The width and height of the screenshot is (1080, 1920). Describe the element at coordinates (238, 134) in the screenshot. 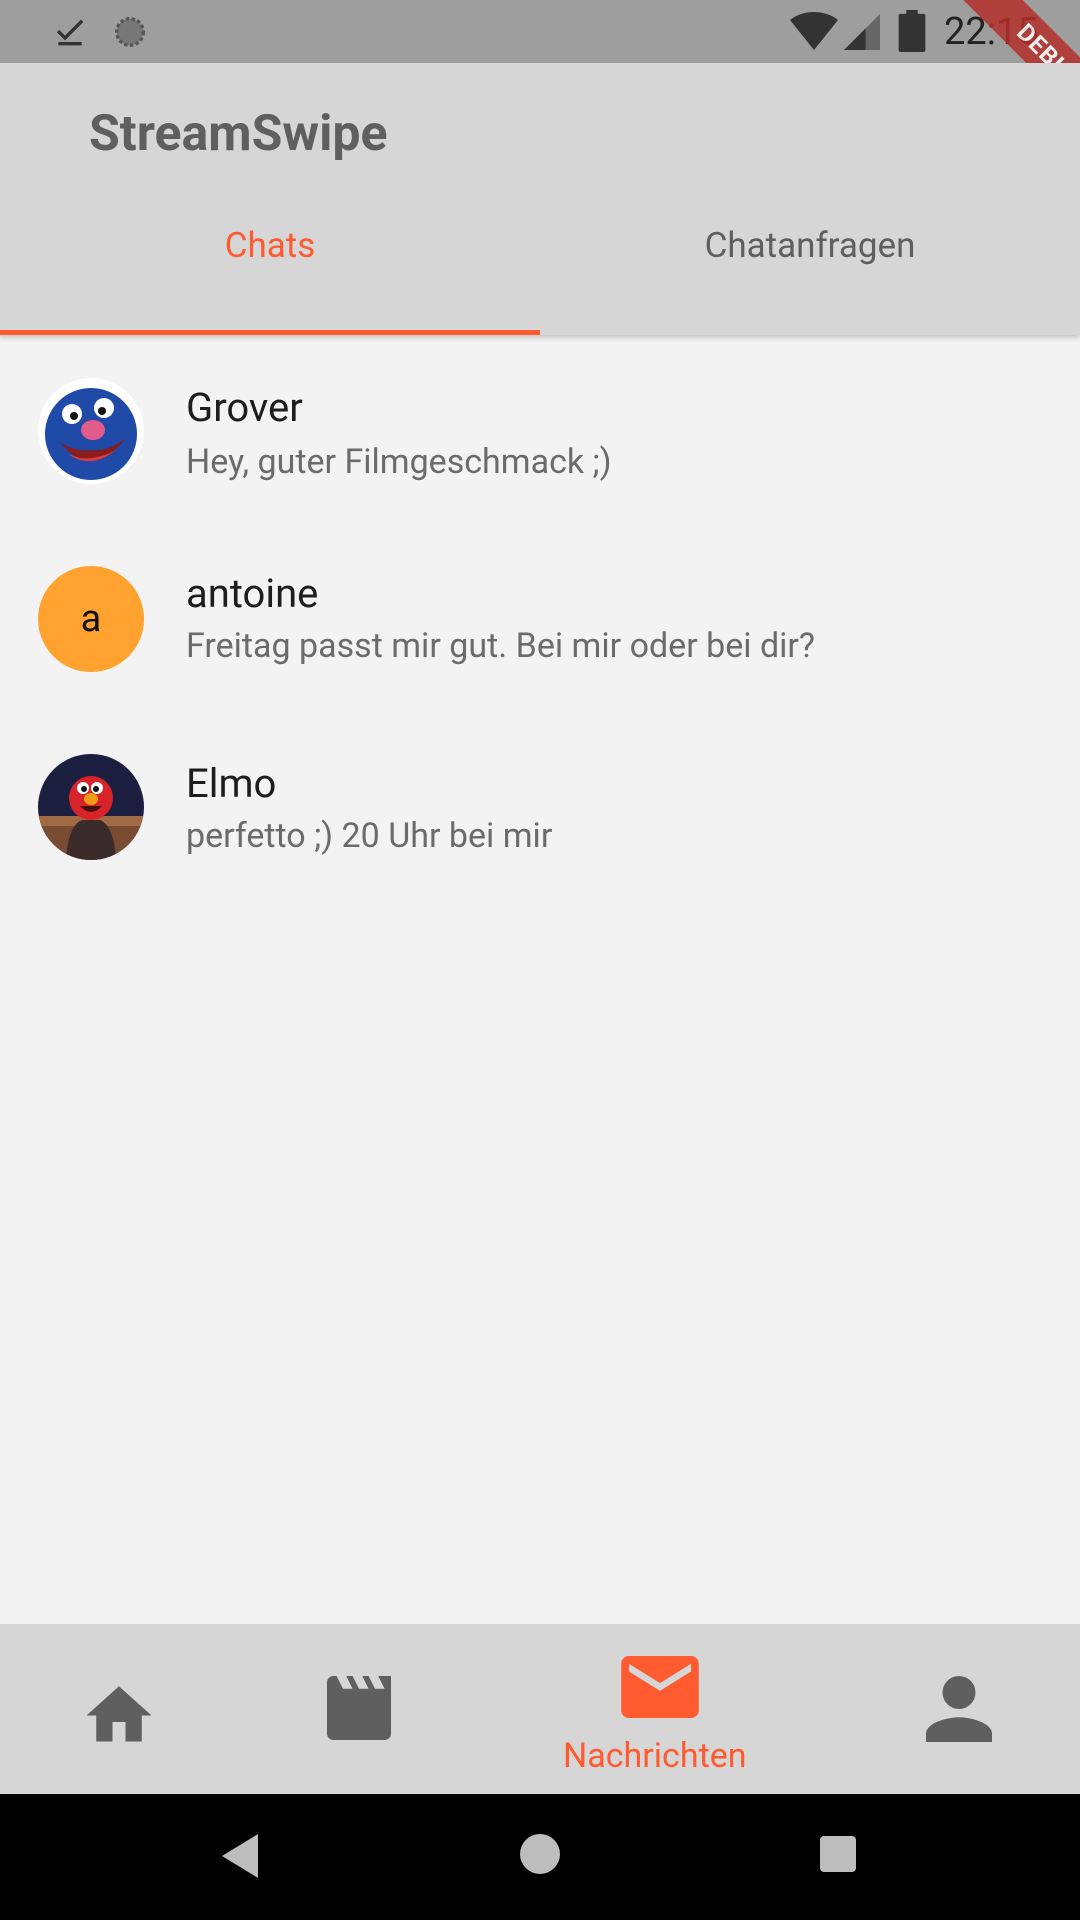

I see `app-title: StreamSwipe` at that location.